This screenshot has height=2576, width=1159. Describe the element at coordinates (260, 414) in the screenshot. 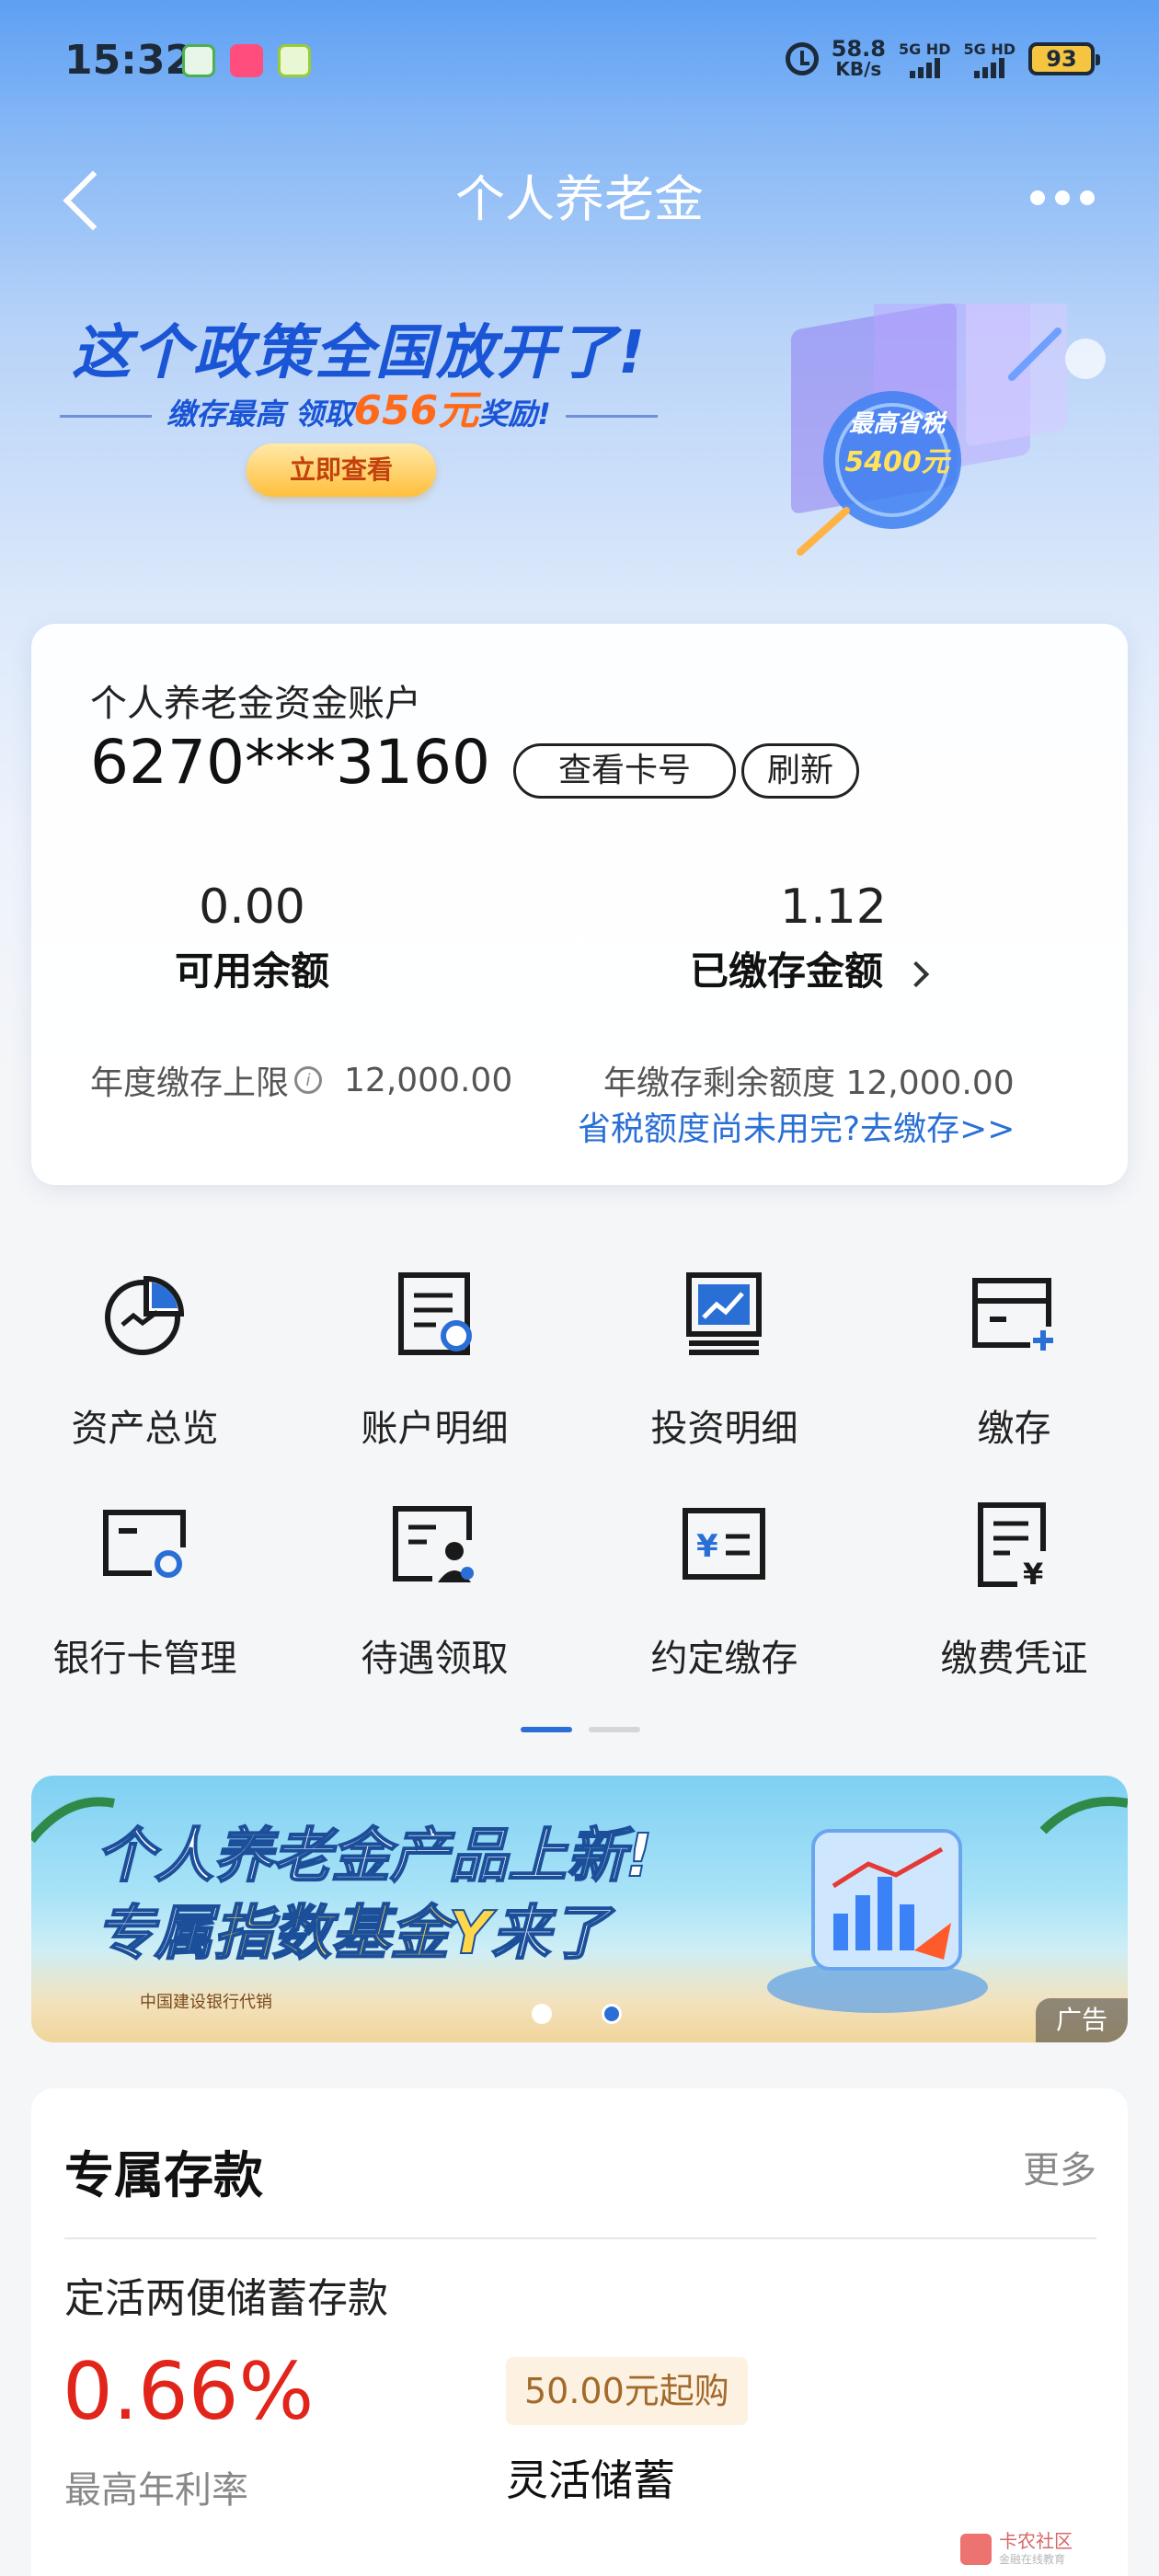

I see `banner-sub-prefix: 缴存最高 领取` at that location.